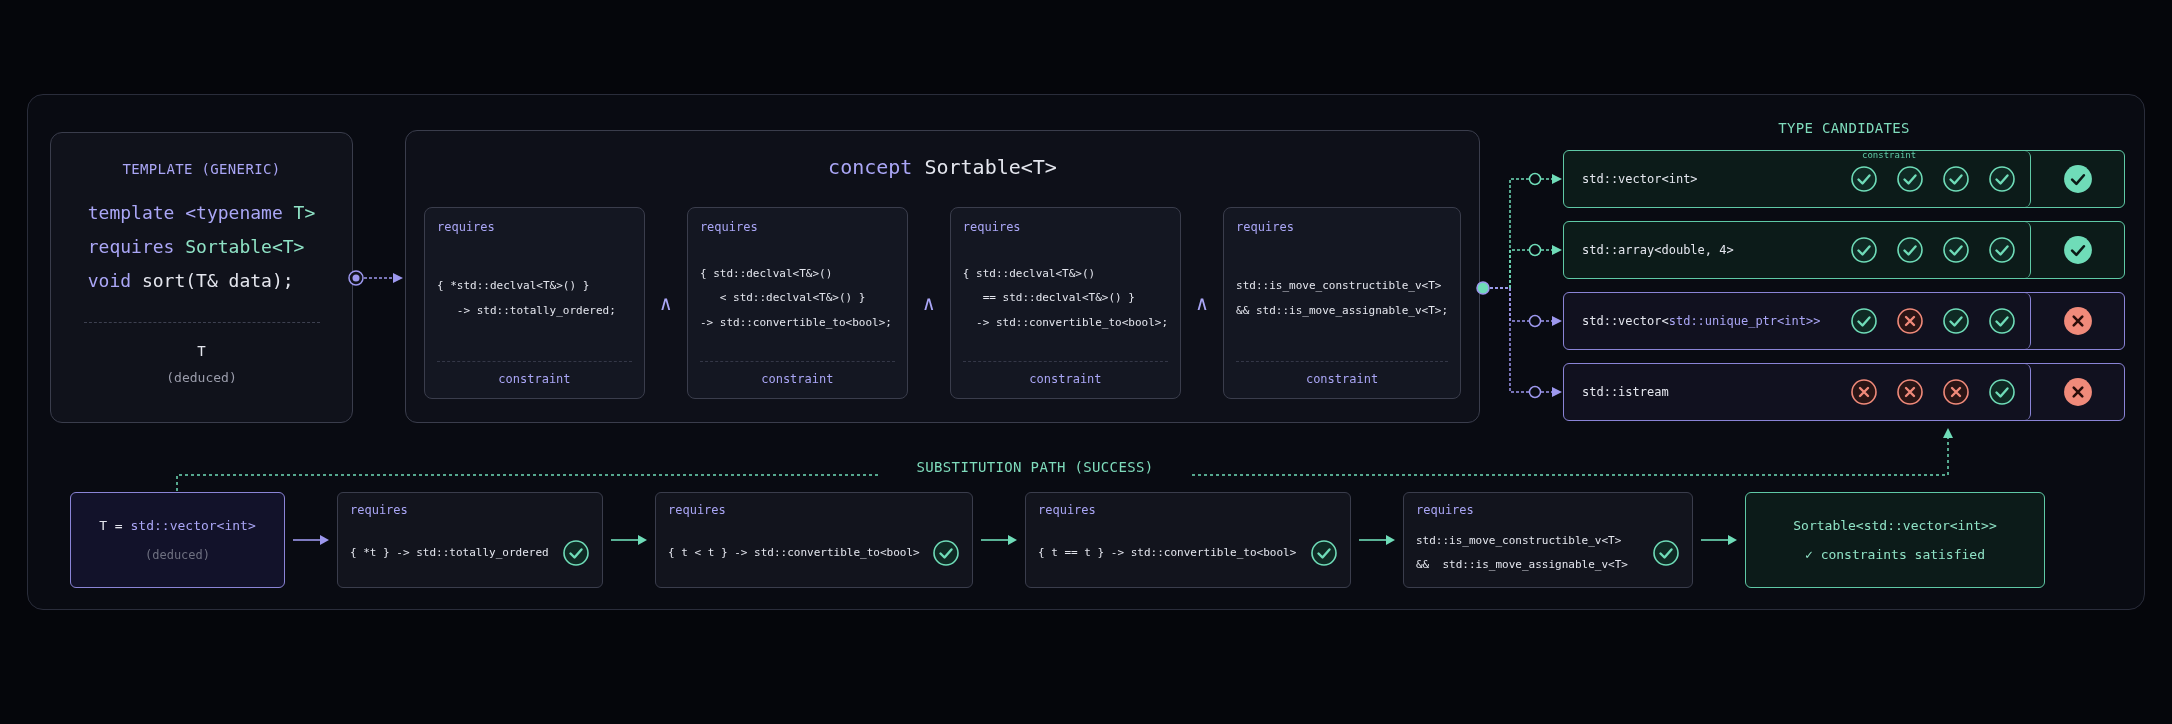 The width and height of the screenshot is (2172, 724). What do you see at coordinates (196, 247) in the screenshot?
I see `code-line: requires Sortable<T>` at bounding box center [196, 247].